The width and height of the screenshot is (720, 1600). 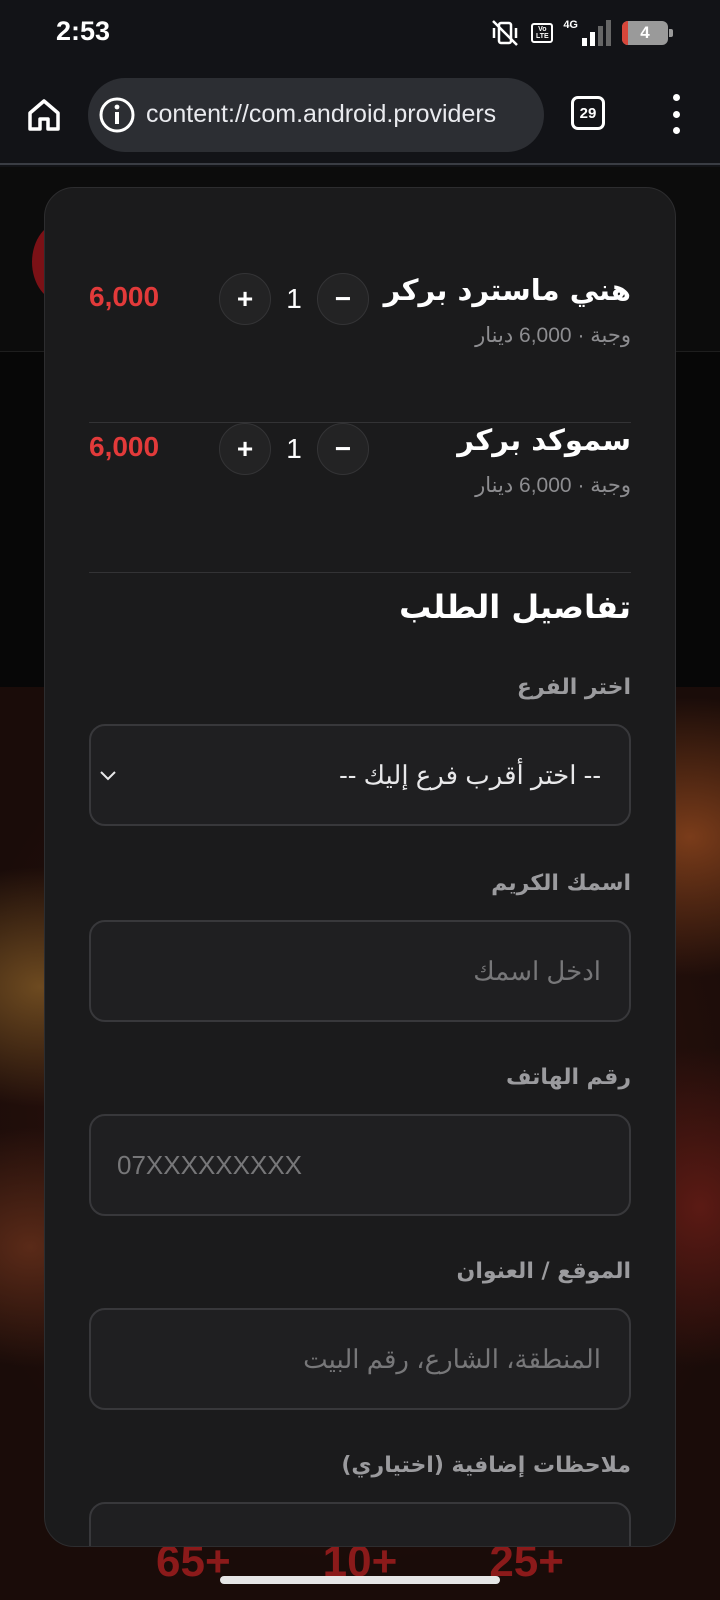 I want to click on phone-label: رقم الهاتف, so click(x=568, y=1077).